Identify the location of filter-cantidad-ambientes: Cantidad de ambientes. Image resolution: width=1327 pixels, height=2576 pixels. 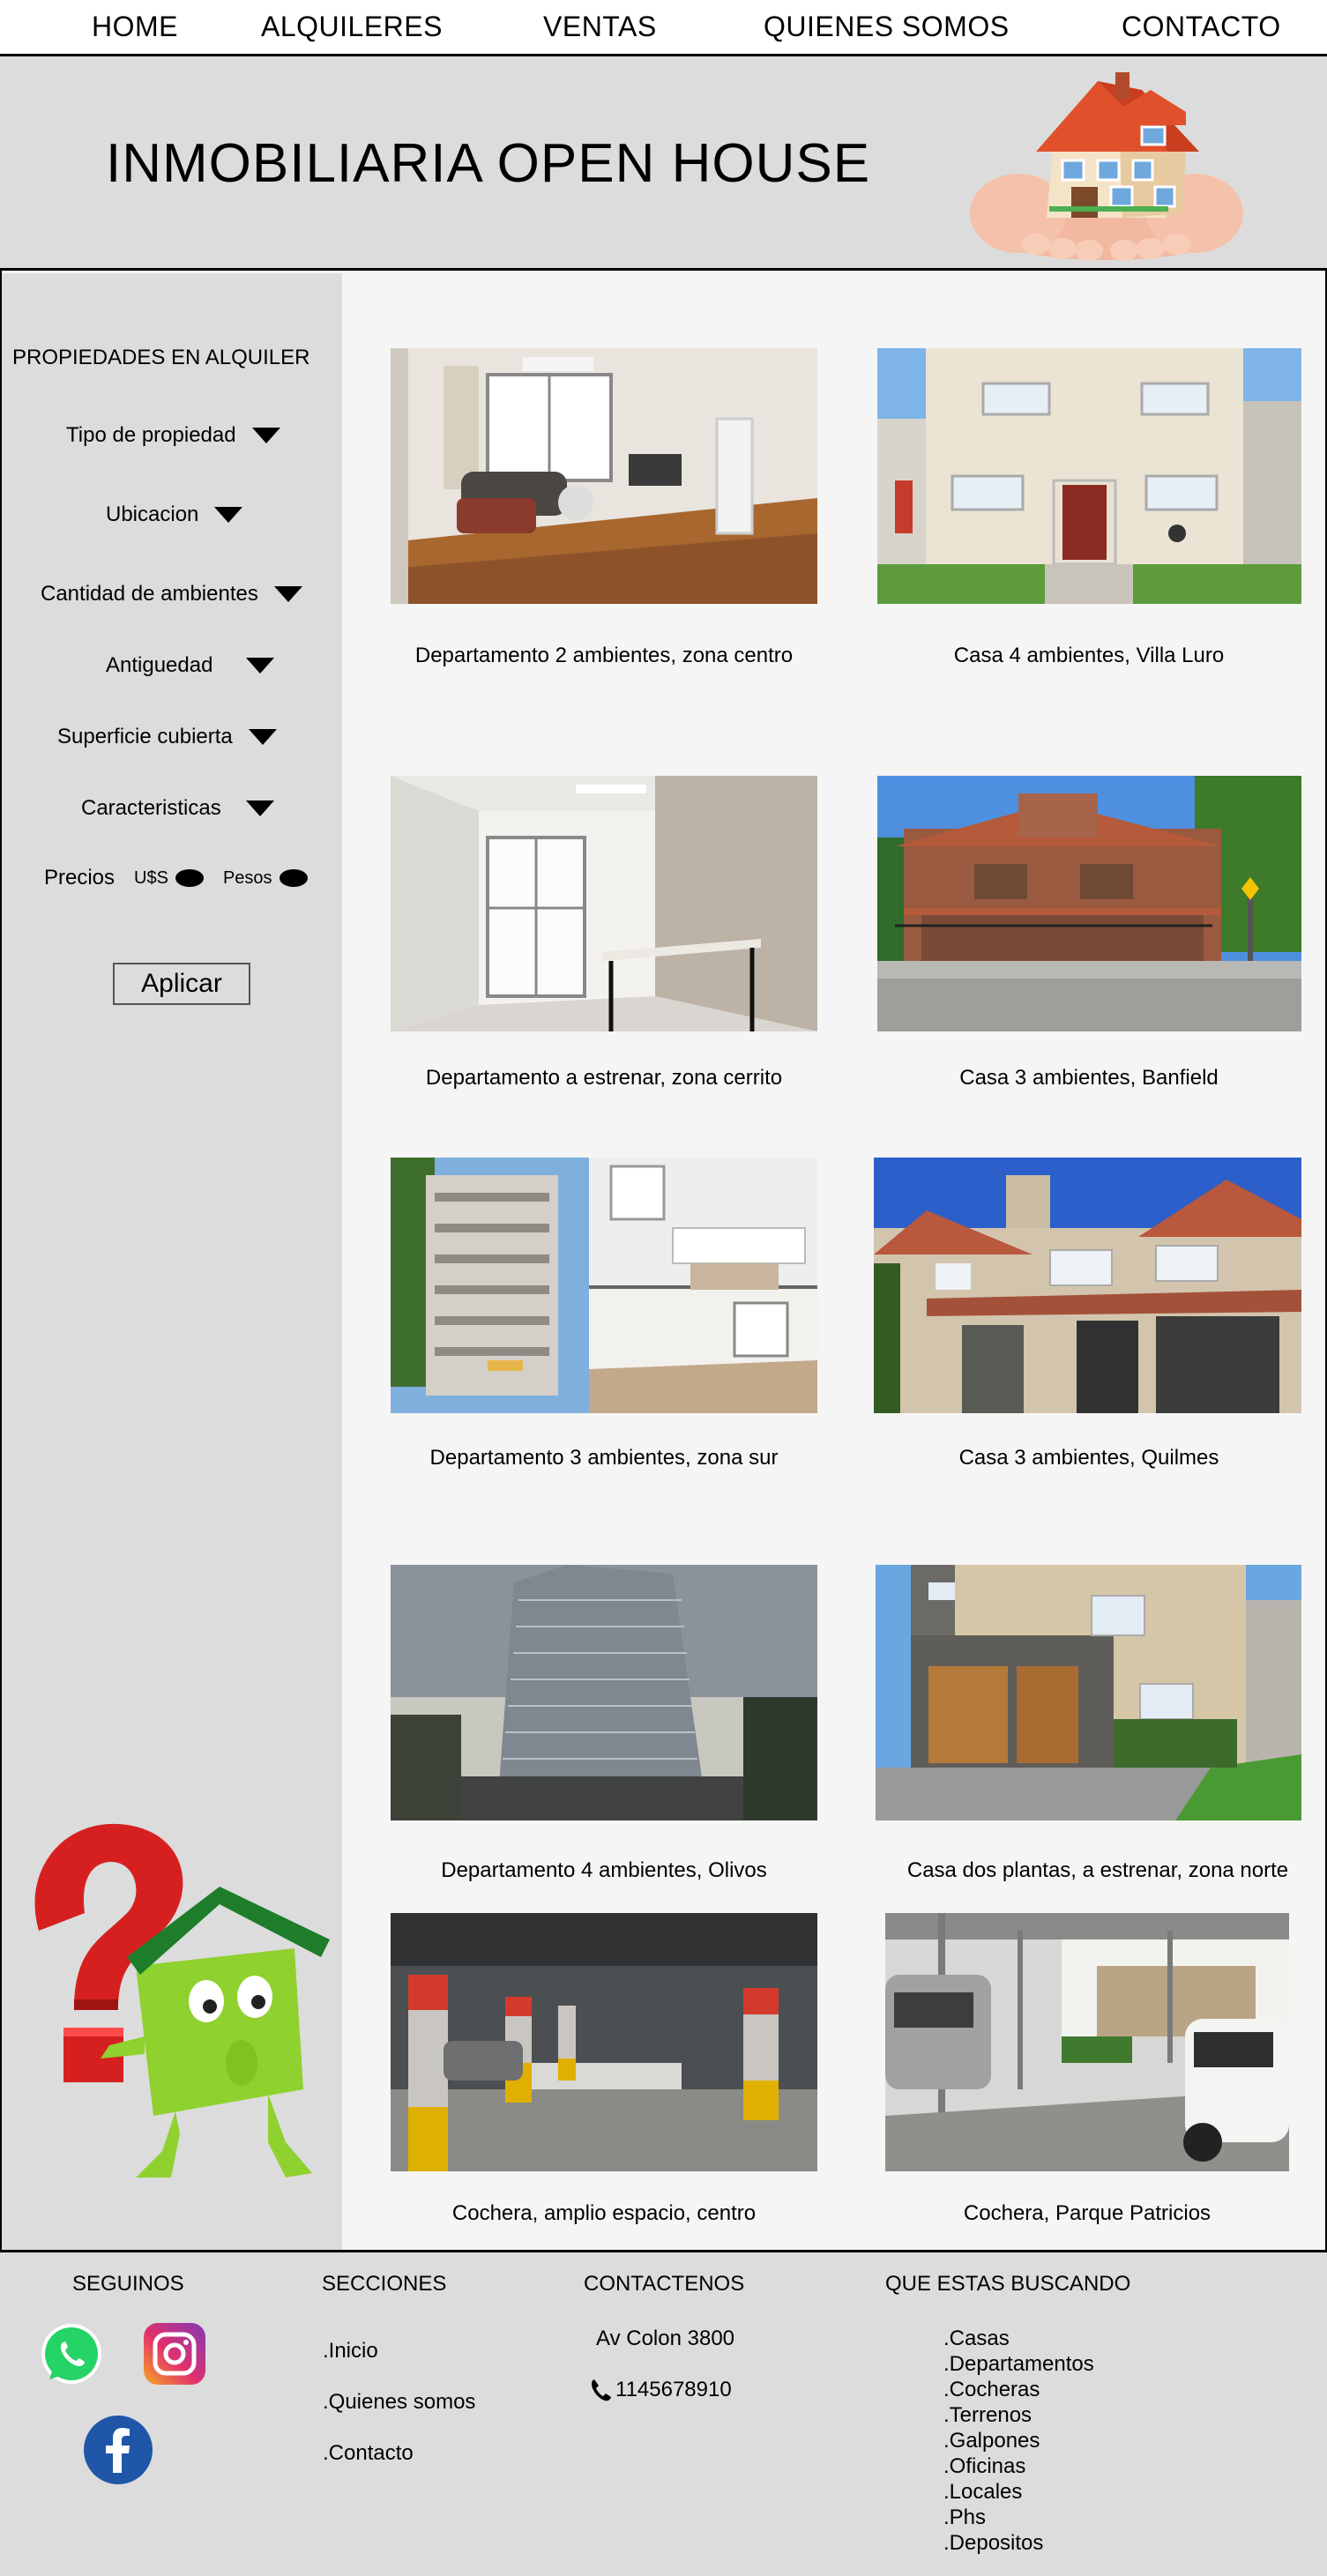
(171, 594).